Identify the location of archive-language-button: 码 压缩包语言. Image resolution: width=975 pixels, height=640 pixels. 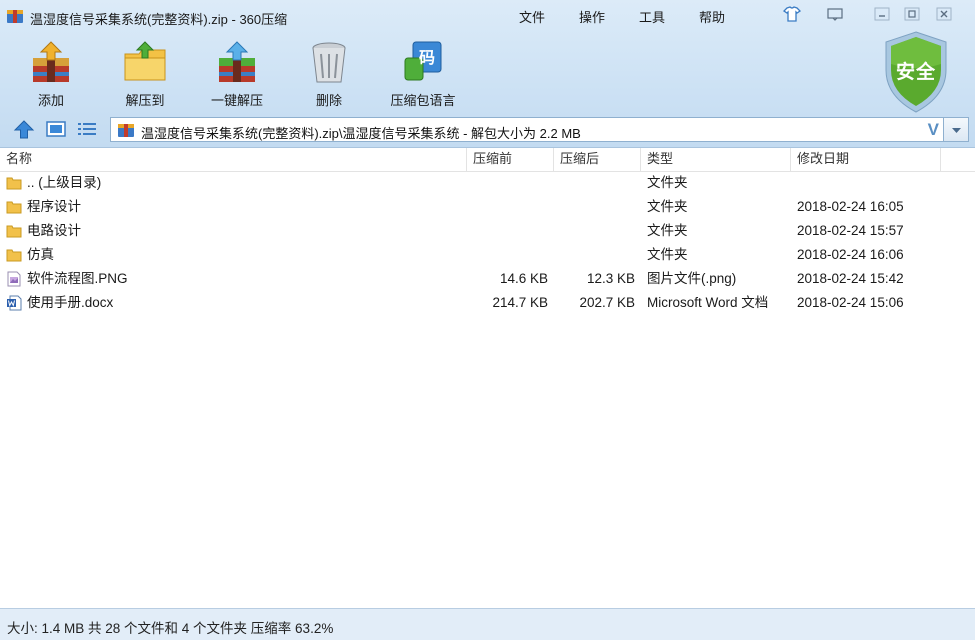
(423, 73).